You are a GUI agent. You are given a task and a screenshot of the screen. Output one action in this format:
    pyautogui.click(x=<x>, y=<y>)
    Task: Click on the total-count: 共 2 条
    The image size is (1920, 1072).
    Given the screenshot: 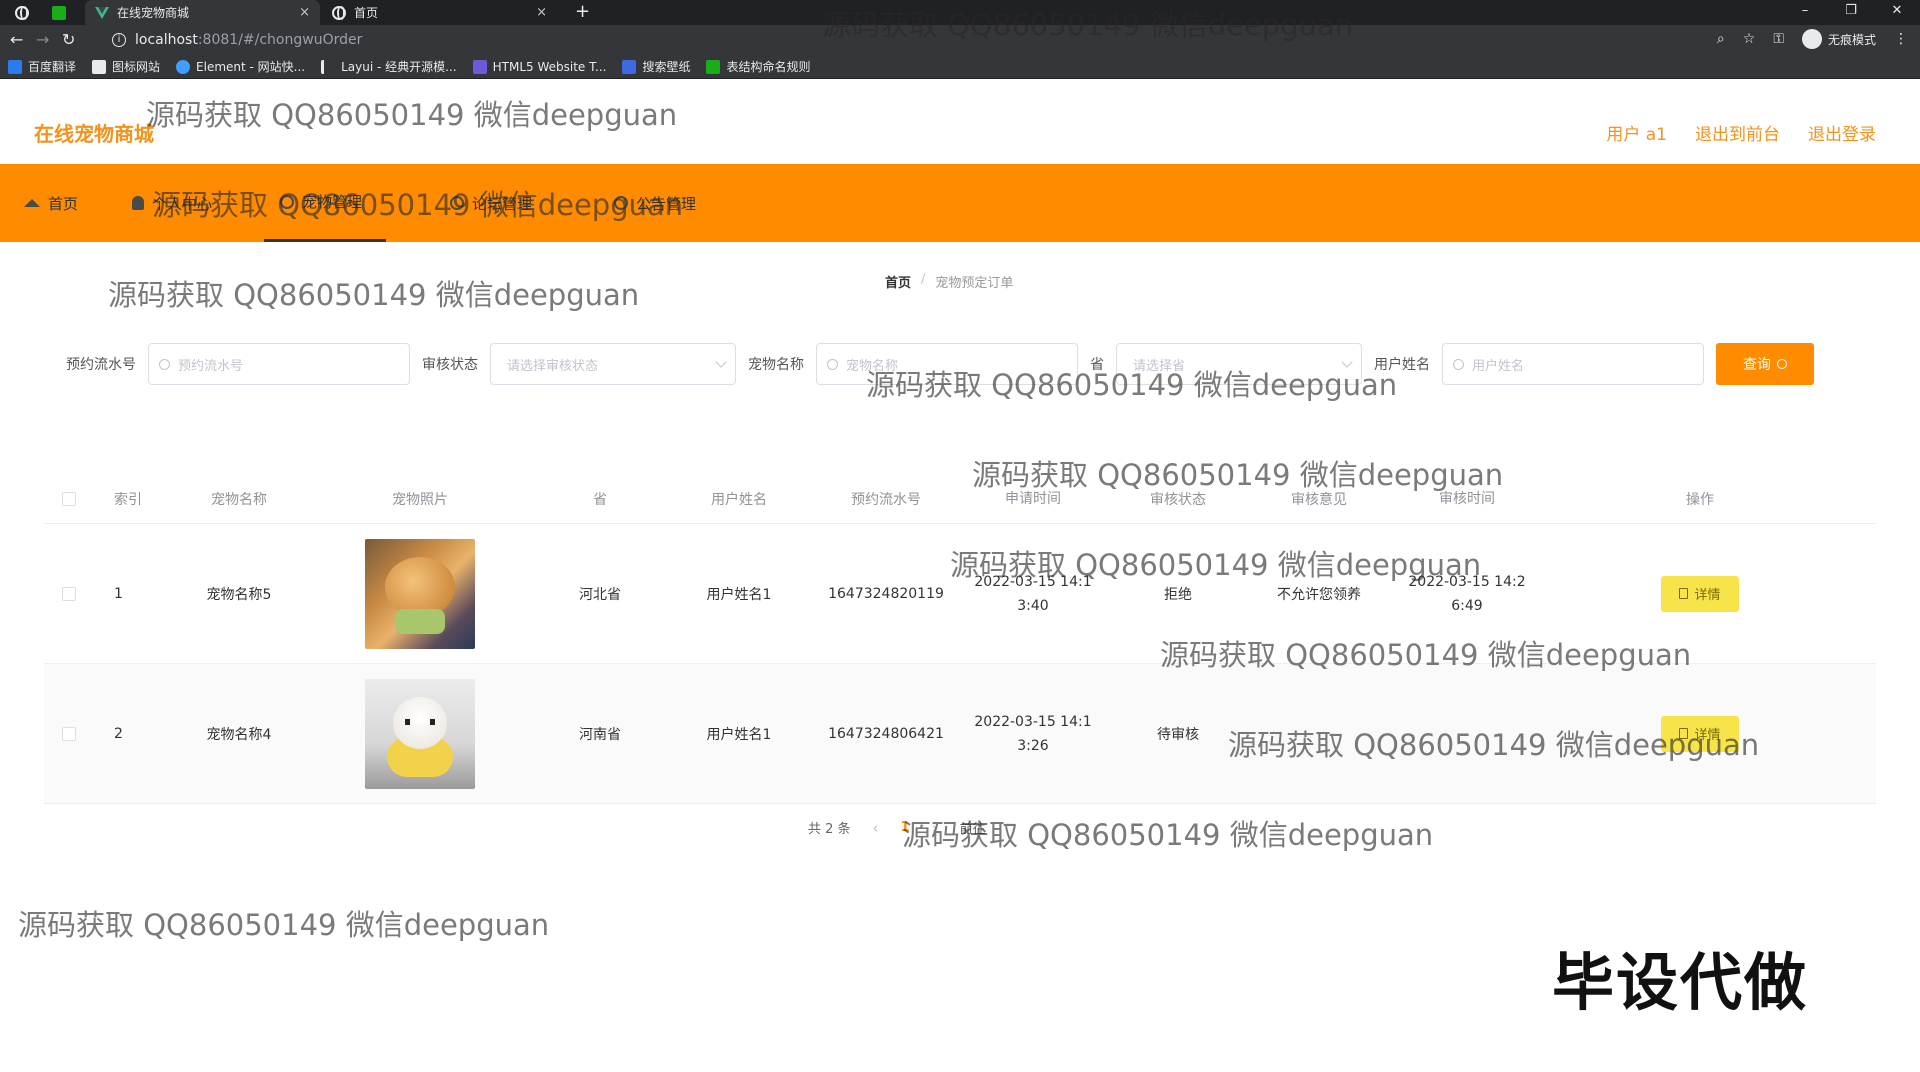 What is the action you would take?
    pyautogui.click(x=829, y=829)
    